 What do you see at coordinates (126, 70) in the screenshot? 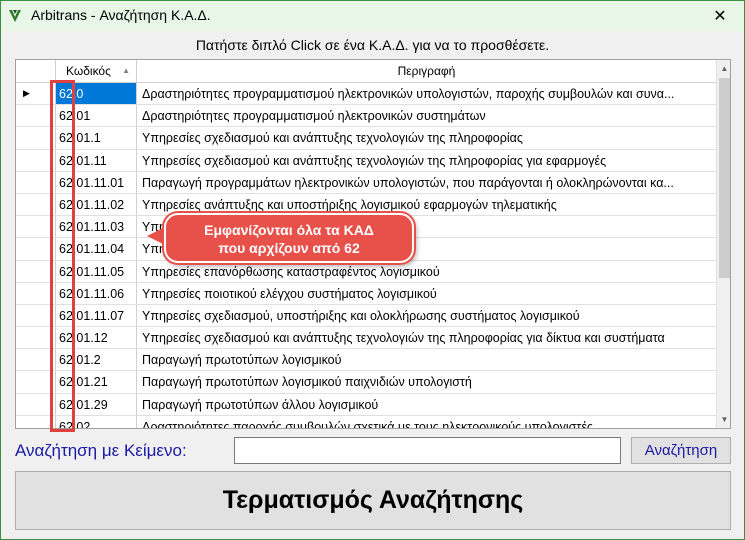
I see `sort-ascending-icon: ▲` at bounding box center [126, 70].